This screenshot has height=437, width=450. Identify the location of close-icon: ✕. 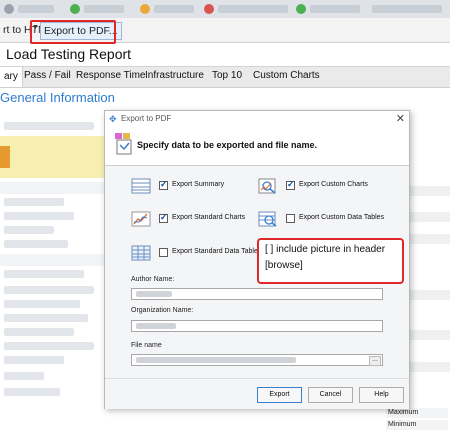
(400, 118).